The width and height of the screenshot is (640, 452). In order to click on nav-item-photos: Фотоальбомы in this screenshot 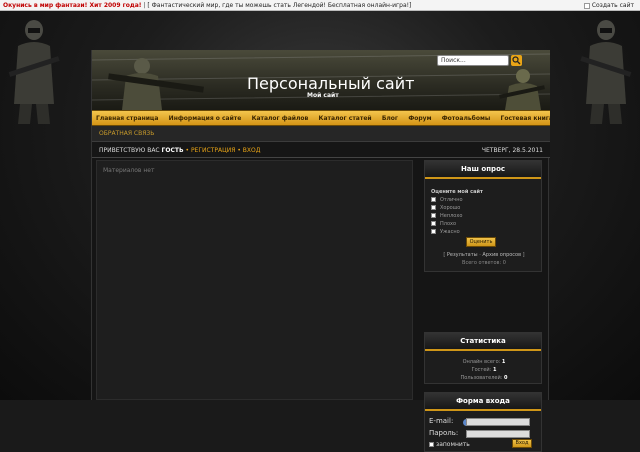, I will do `click(466, 118)`.